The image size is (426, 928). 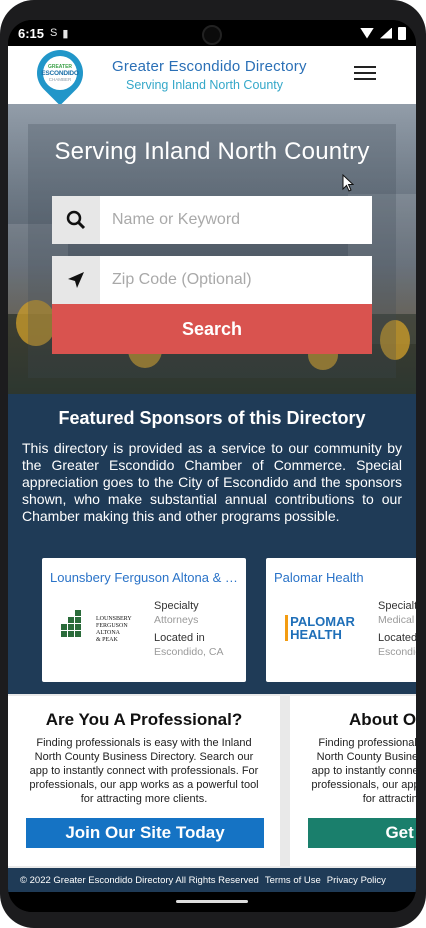 I want to click on promo-title: Are You A Professional?, so click(x=144, y=719).